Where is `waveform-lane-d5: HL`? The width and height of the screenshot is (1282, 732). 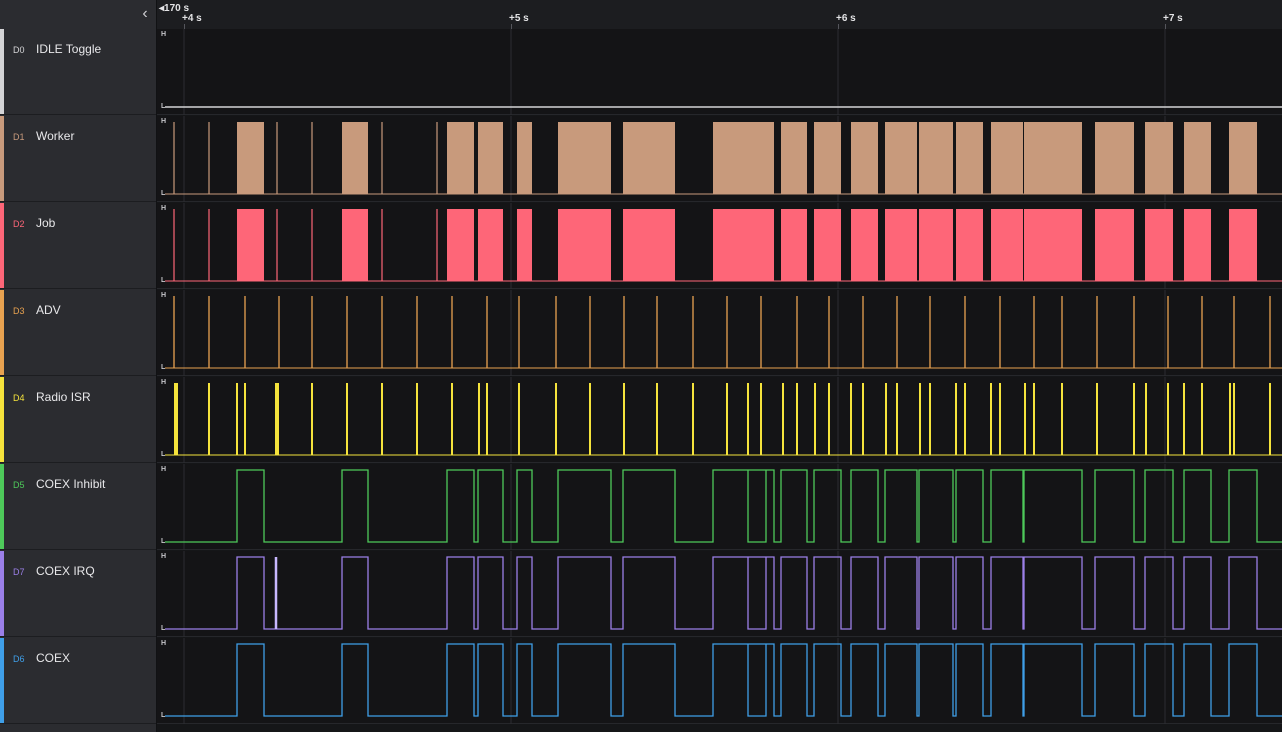
waveform-lane-d5: HL is located at coordinates (719, 507).